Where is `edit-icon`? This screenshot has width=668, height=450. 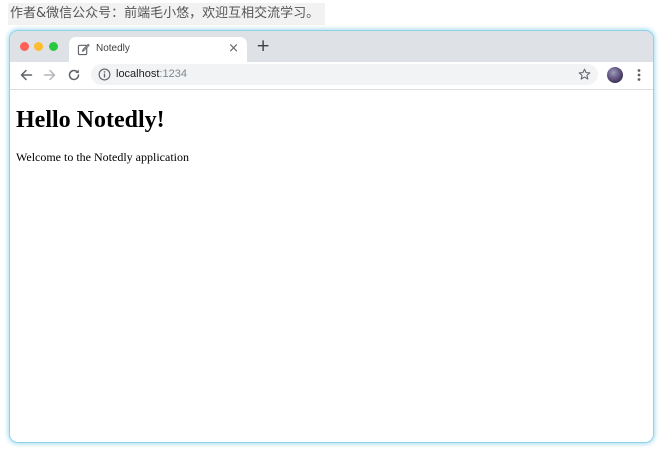 edit-icon is located at coordinates (83, 49).